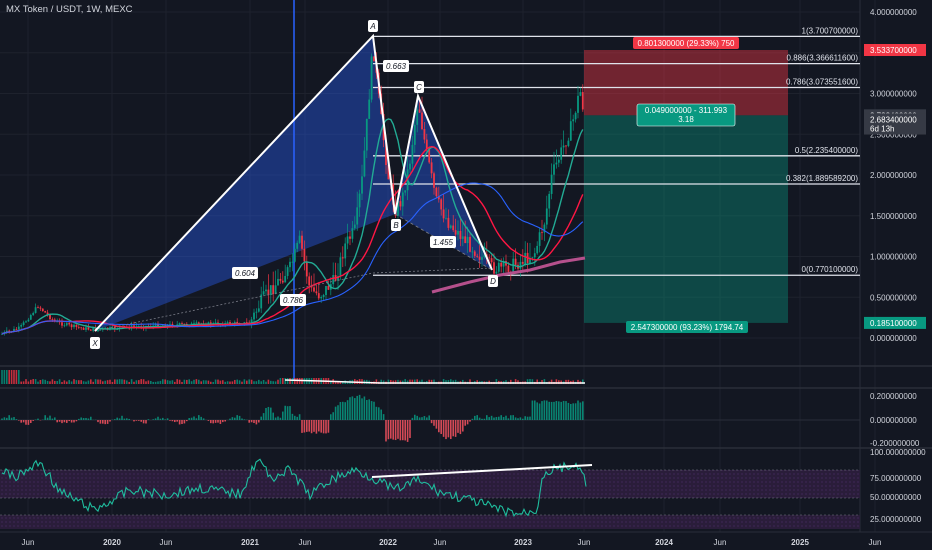 Image resolution: width=932 pixels, height=550 pixels. I want to click on pattern-point-label: C, so click(419, 87).